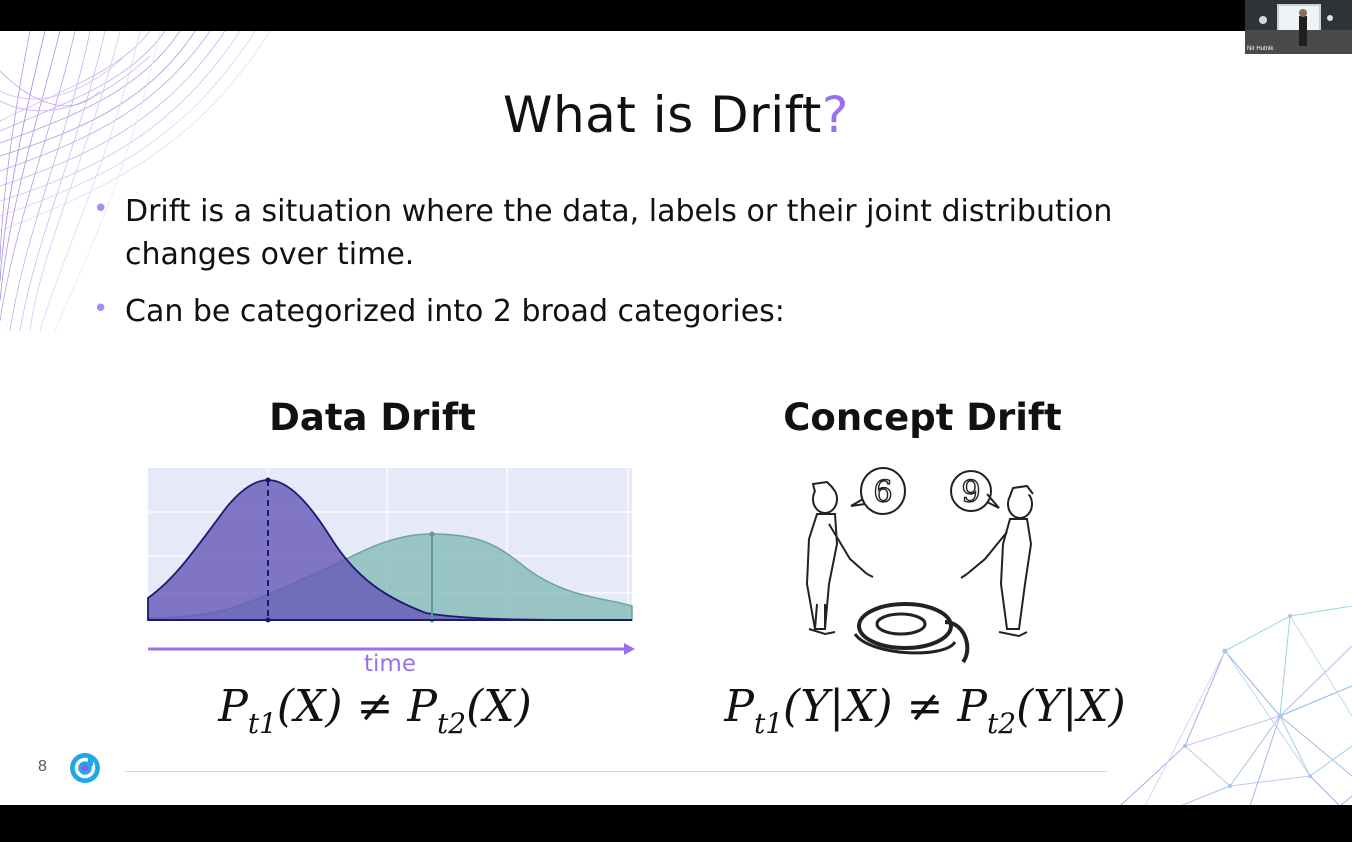 Image resolution: width=1352 pixels, height=842 pixels. I want to click on data-drift-distribution-illustration, so click(391, 561).